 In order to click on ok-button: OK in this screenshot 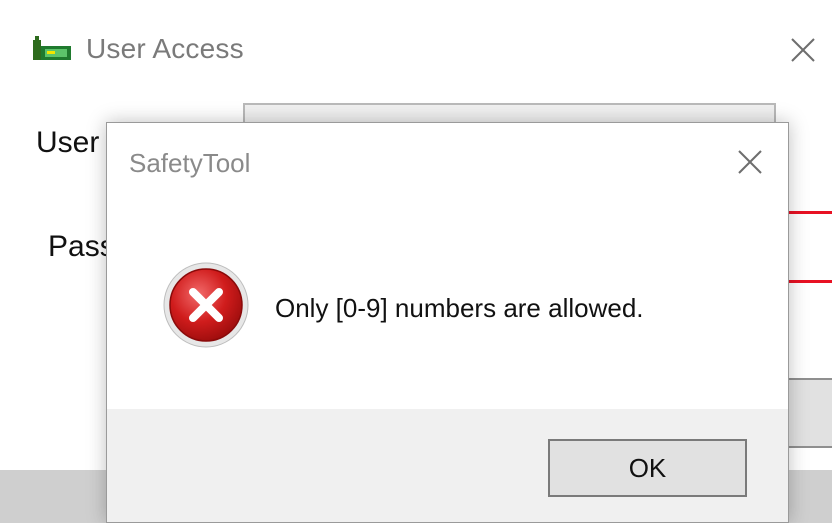, I will do `click(647, 468)`.